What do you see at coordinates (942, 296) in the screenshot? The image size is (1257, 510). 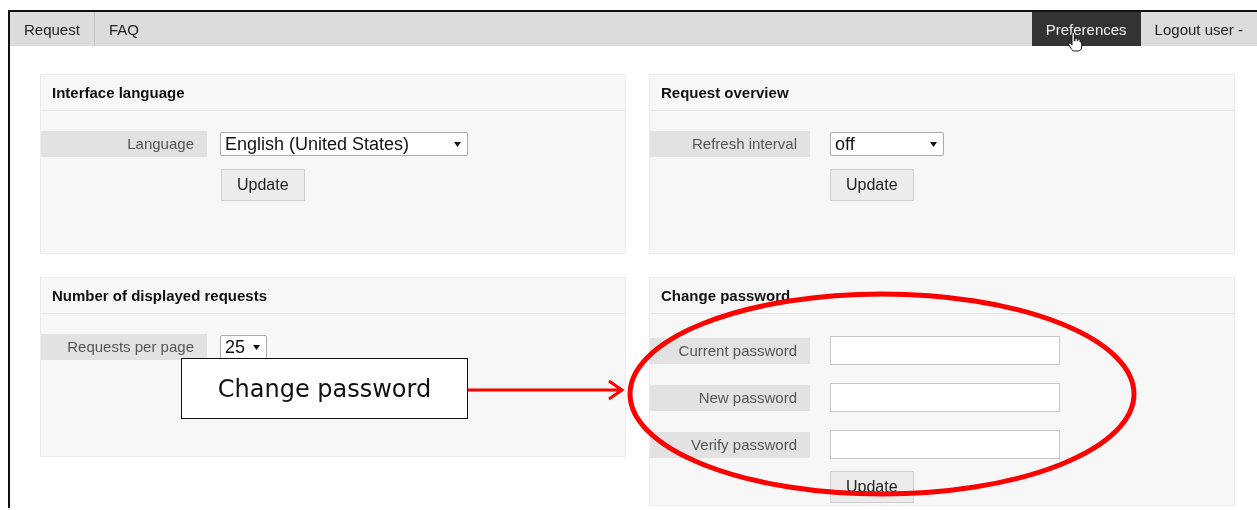 I see `panel-title: Change password` at bounding box center [942, 296].